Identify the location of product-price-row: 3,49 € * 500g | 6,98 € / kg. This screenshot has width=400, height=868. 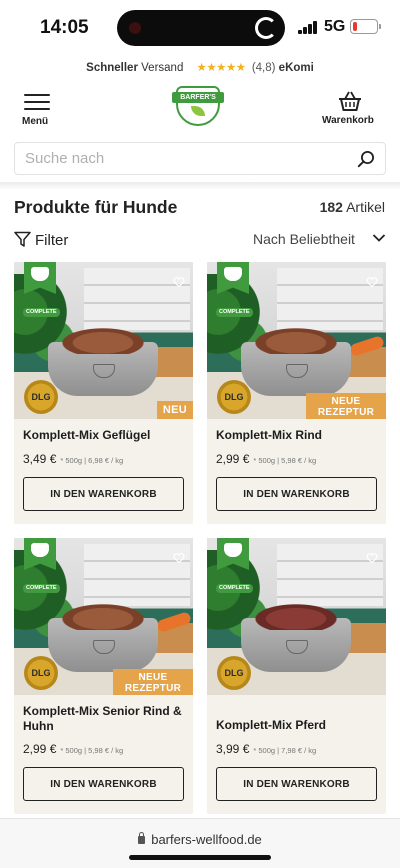
(73, 459).